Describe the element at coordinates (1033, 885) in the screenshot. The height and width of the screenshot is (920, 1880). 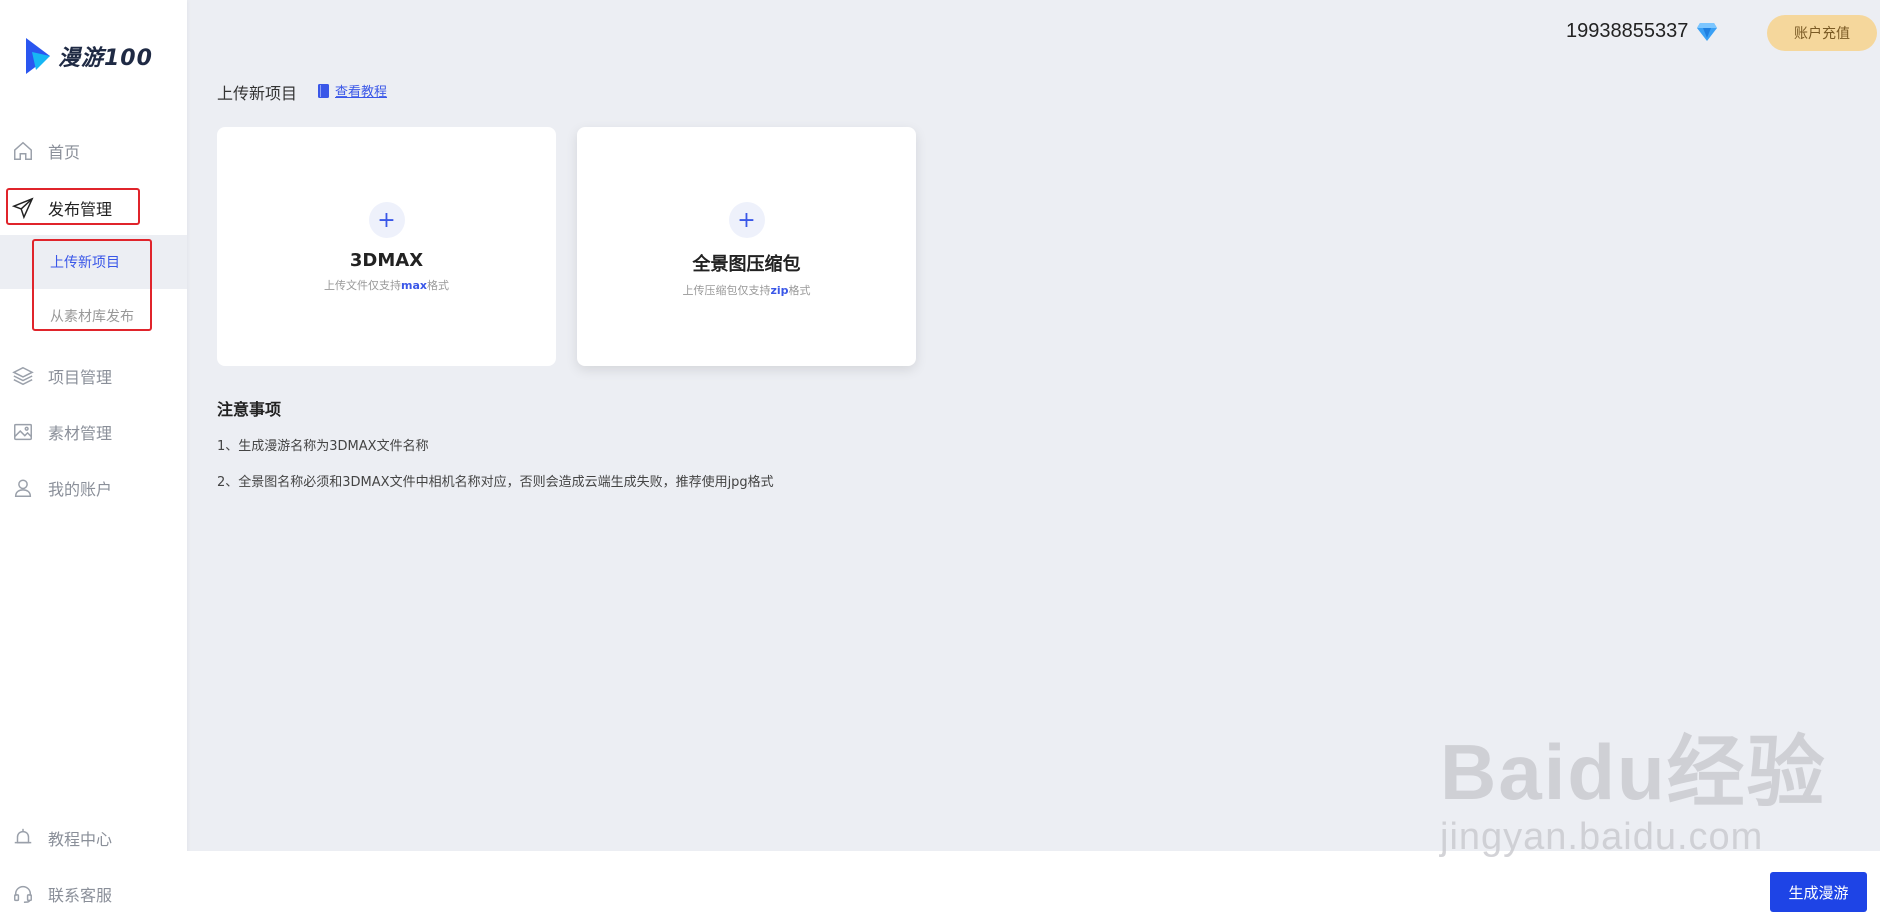
I see `footer-bar` at that location.